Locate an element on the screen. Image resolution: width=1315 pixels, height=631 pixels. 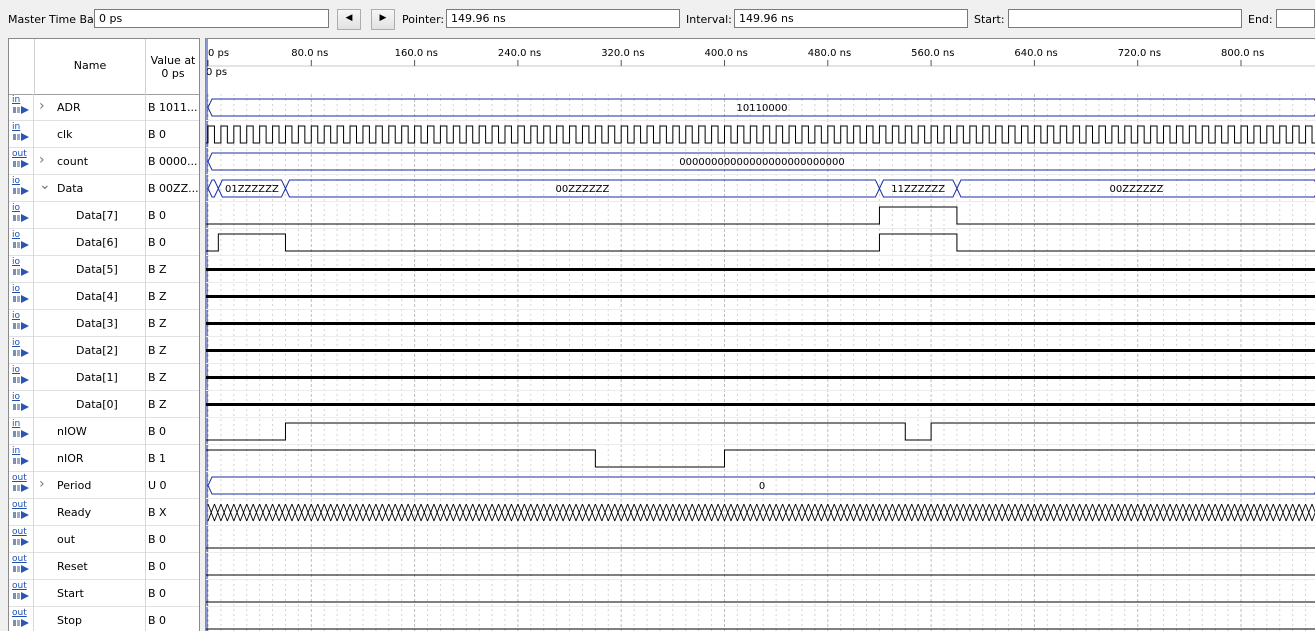
time-tick-label: 800.0 ns is located at coordinates (1242, 53).